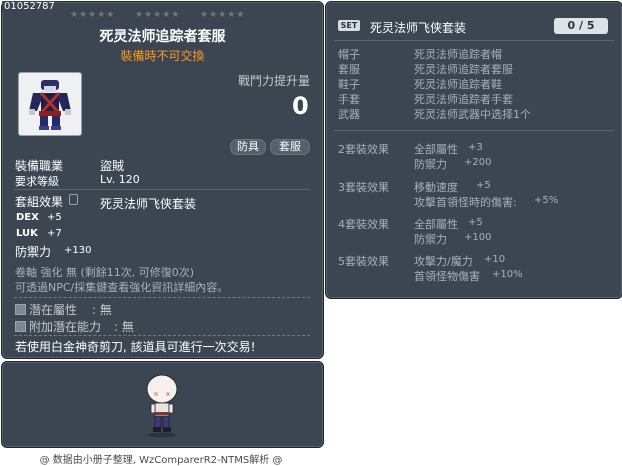 This screenshot has height=466, width=622. Describe the element at coordinates (458, 84) in the screenshot. I see `set-piece-name: 死灵法师追踪者鞋` at that location.